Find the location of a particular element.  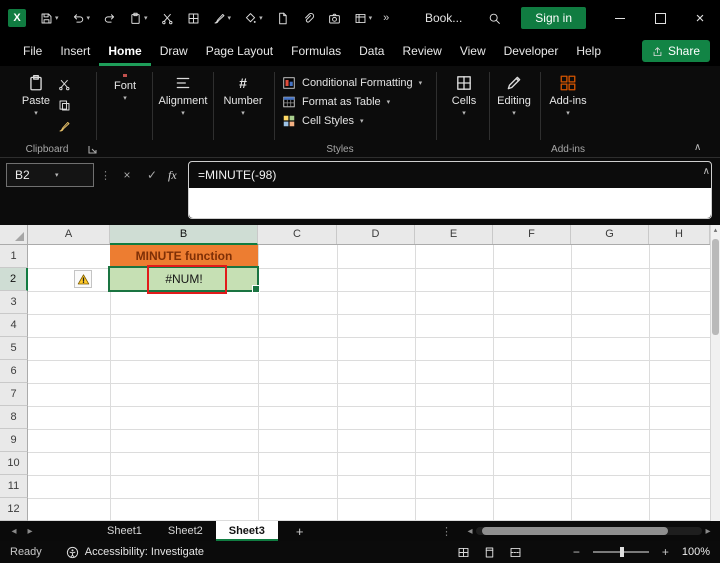

zoom-slider is located at coordinates (620, 552).